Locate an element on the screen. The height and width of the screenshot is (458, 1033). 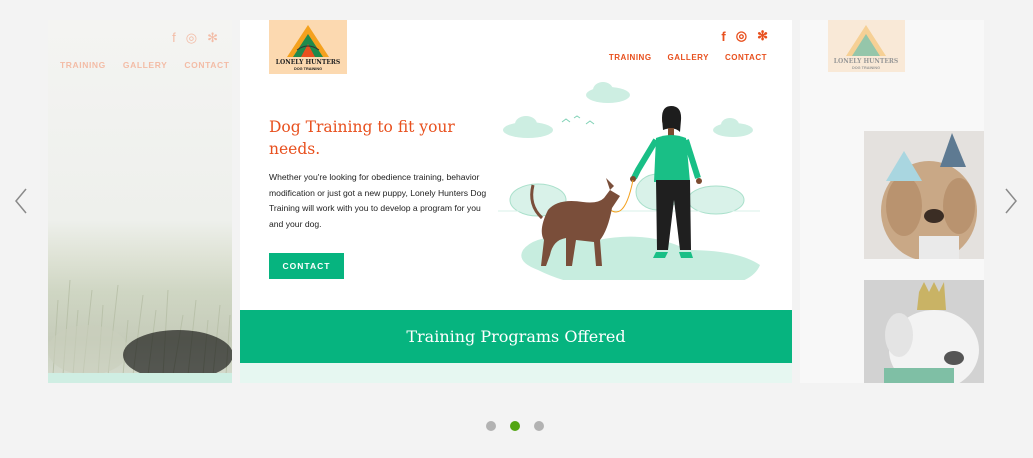
woman-walking-dog-illustration is located at coordinates (629, 181).